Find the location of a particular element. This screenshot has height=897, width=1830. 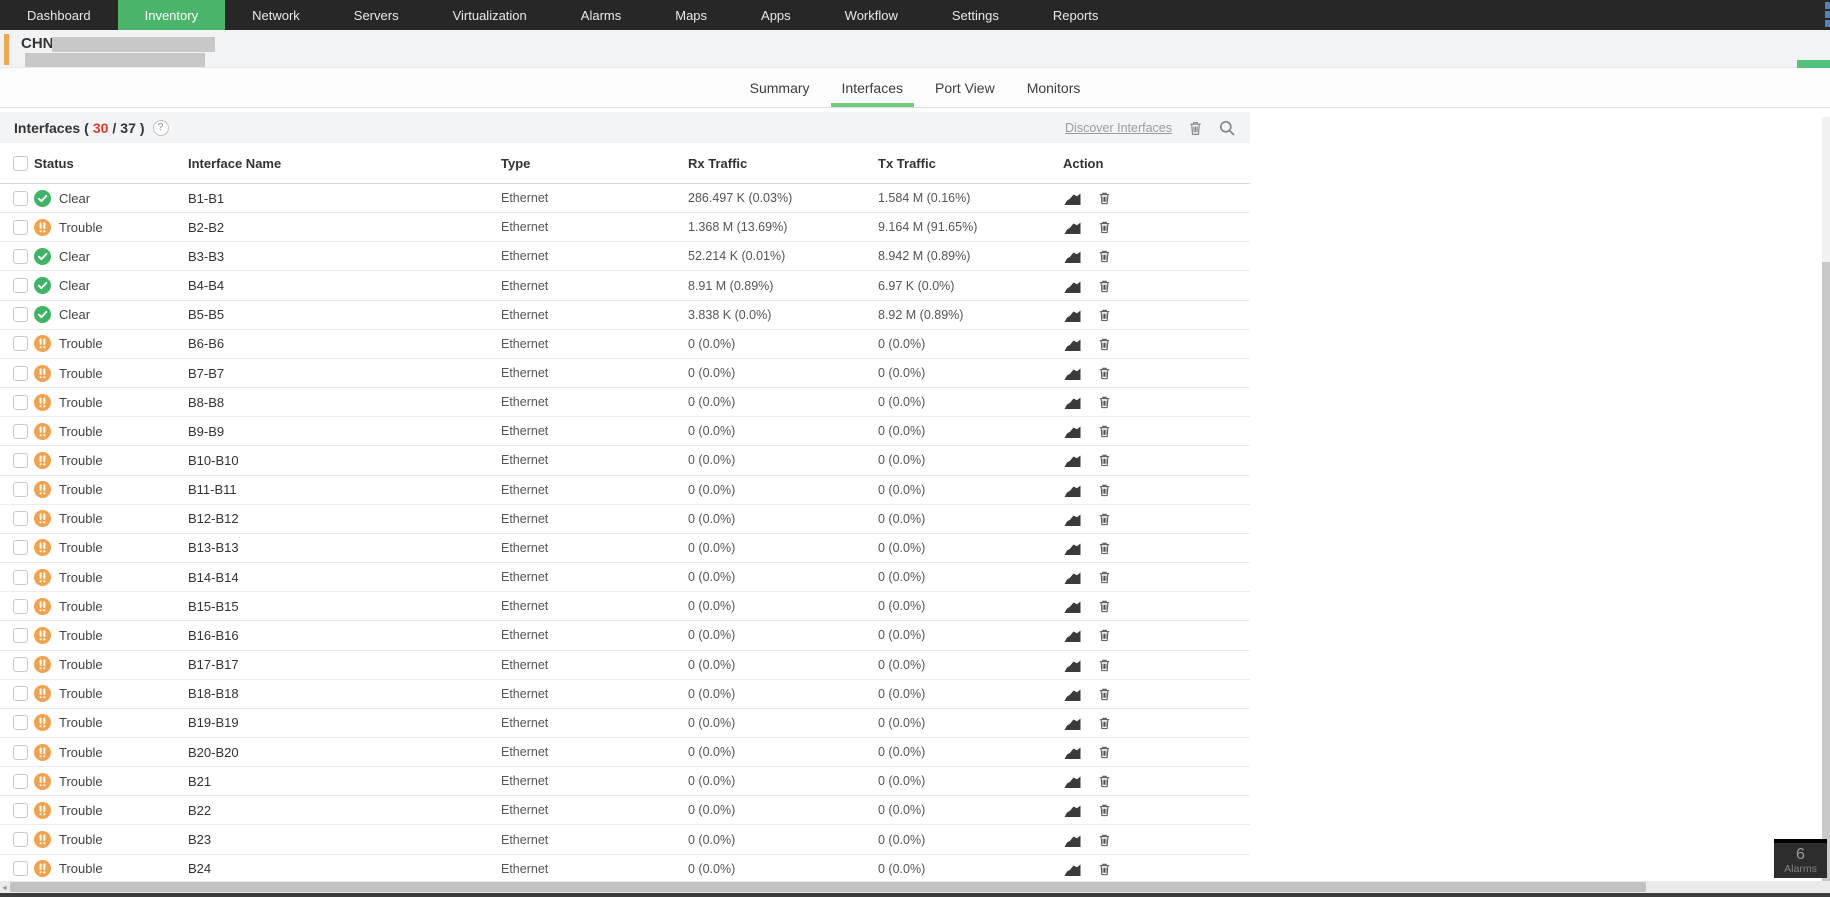

nav-item: Settings is located at coordinates (975, 15).